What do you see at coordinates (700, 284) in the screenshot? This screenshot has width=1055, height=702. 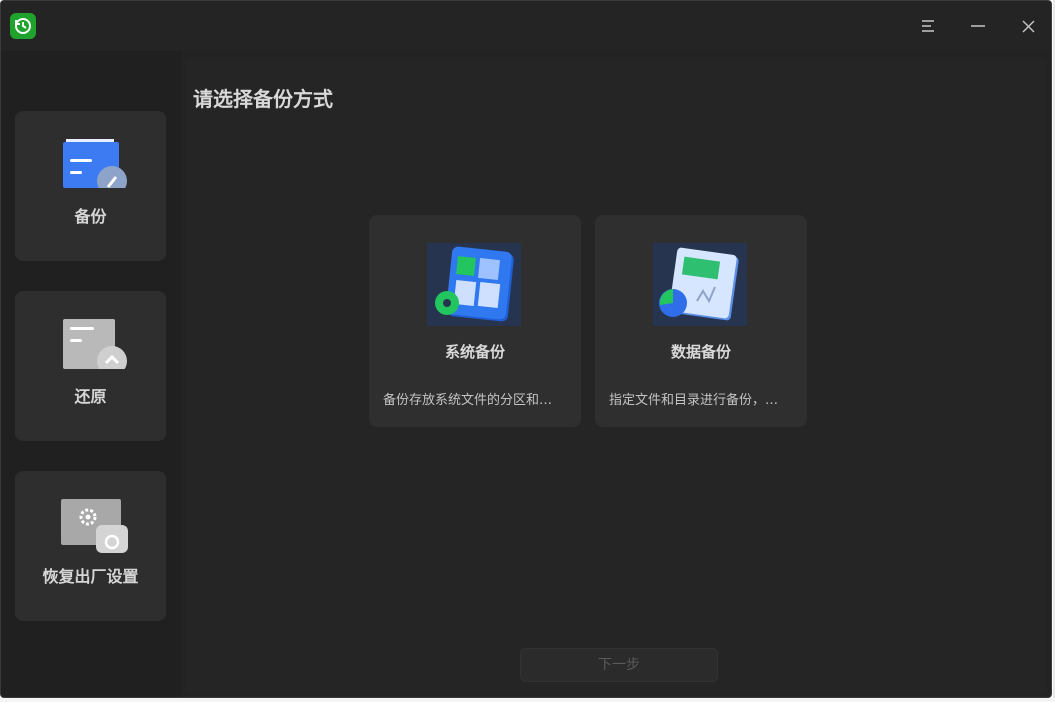 I see `data-backup-icon` at bounding box center [700, 284].